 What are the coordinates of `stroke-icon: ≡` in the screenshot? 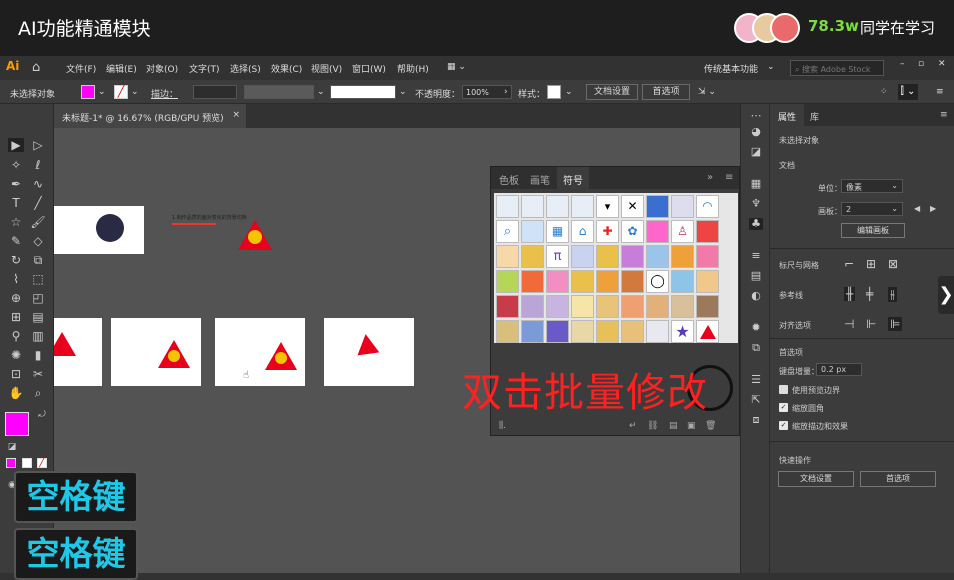 It's located at (756, 256).